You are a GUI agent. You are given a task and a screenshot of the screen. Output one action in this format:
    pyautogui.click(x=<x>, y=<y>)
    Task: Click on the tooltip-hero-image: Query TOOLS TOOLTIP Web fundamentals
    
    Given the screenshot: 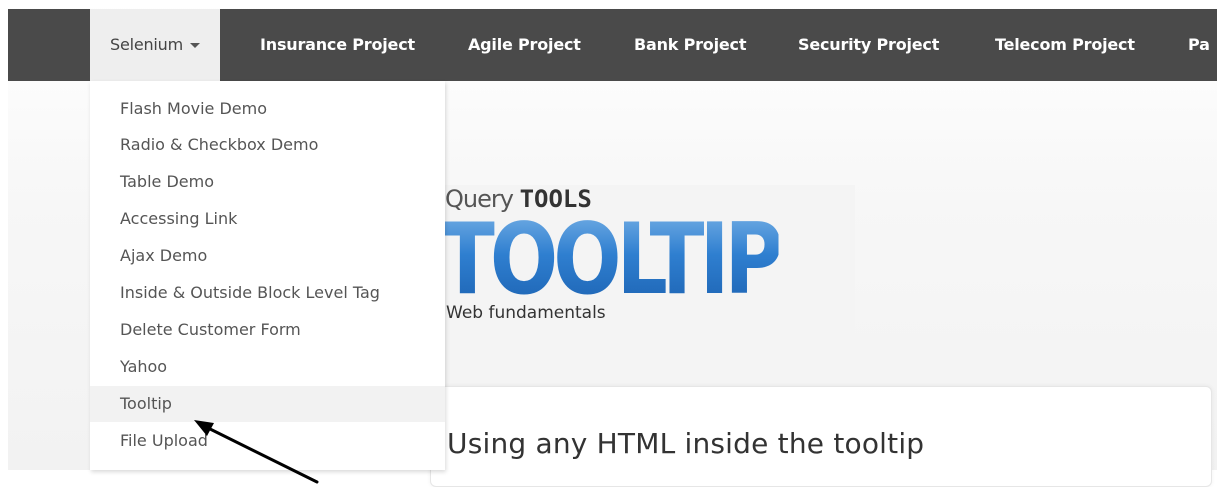 What is the action you would take?
    pyautogui.click(x=646, y=285)
    